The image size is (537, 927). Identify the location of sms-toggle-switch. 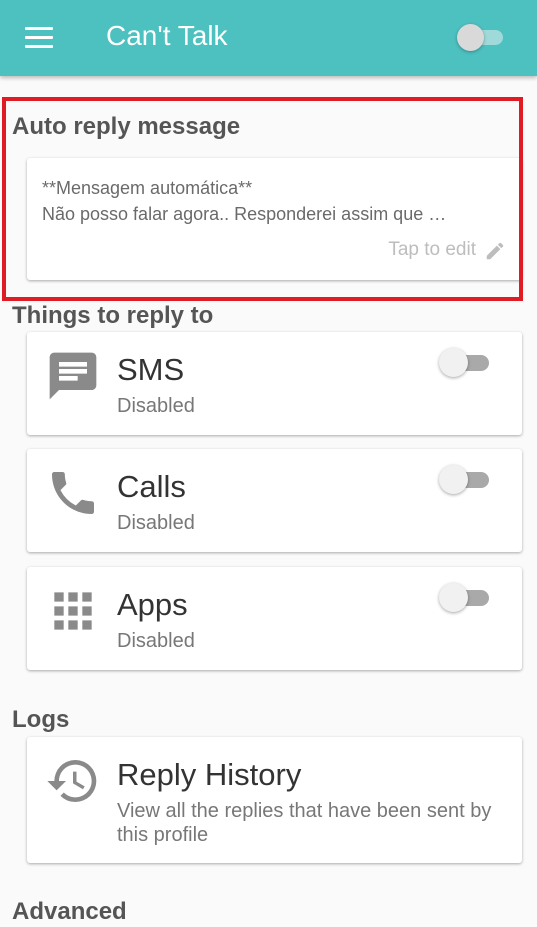
(467, 362).